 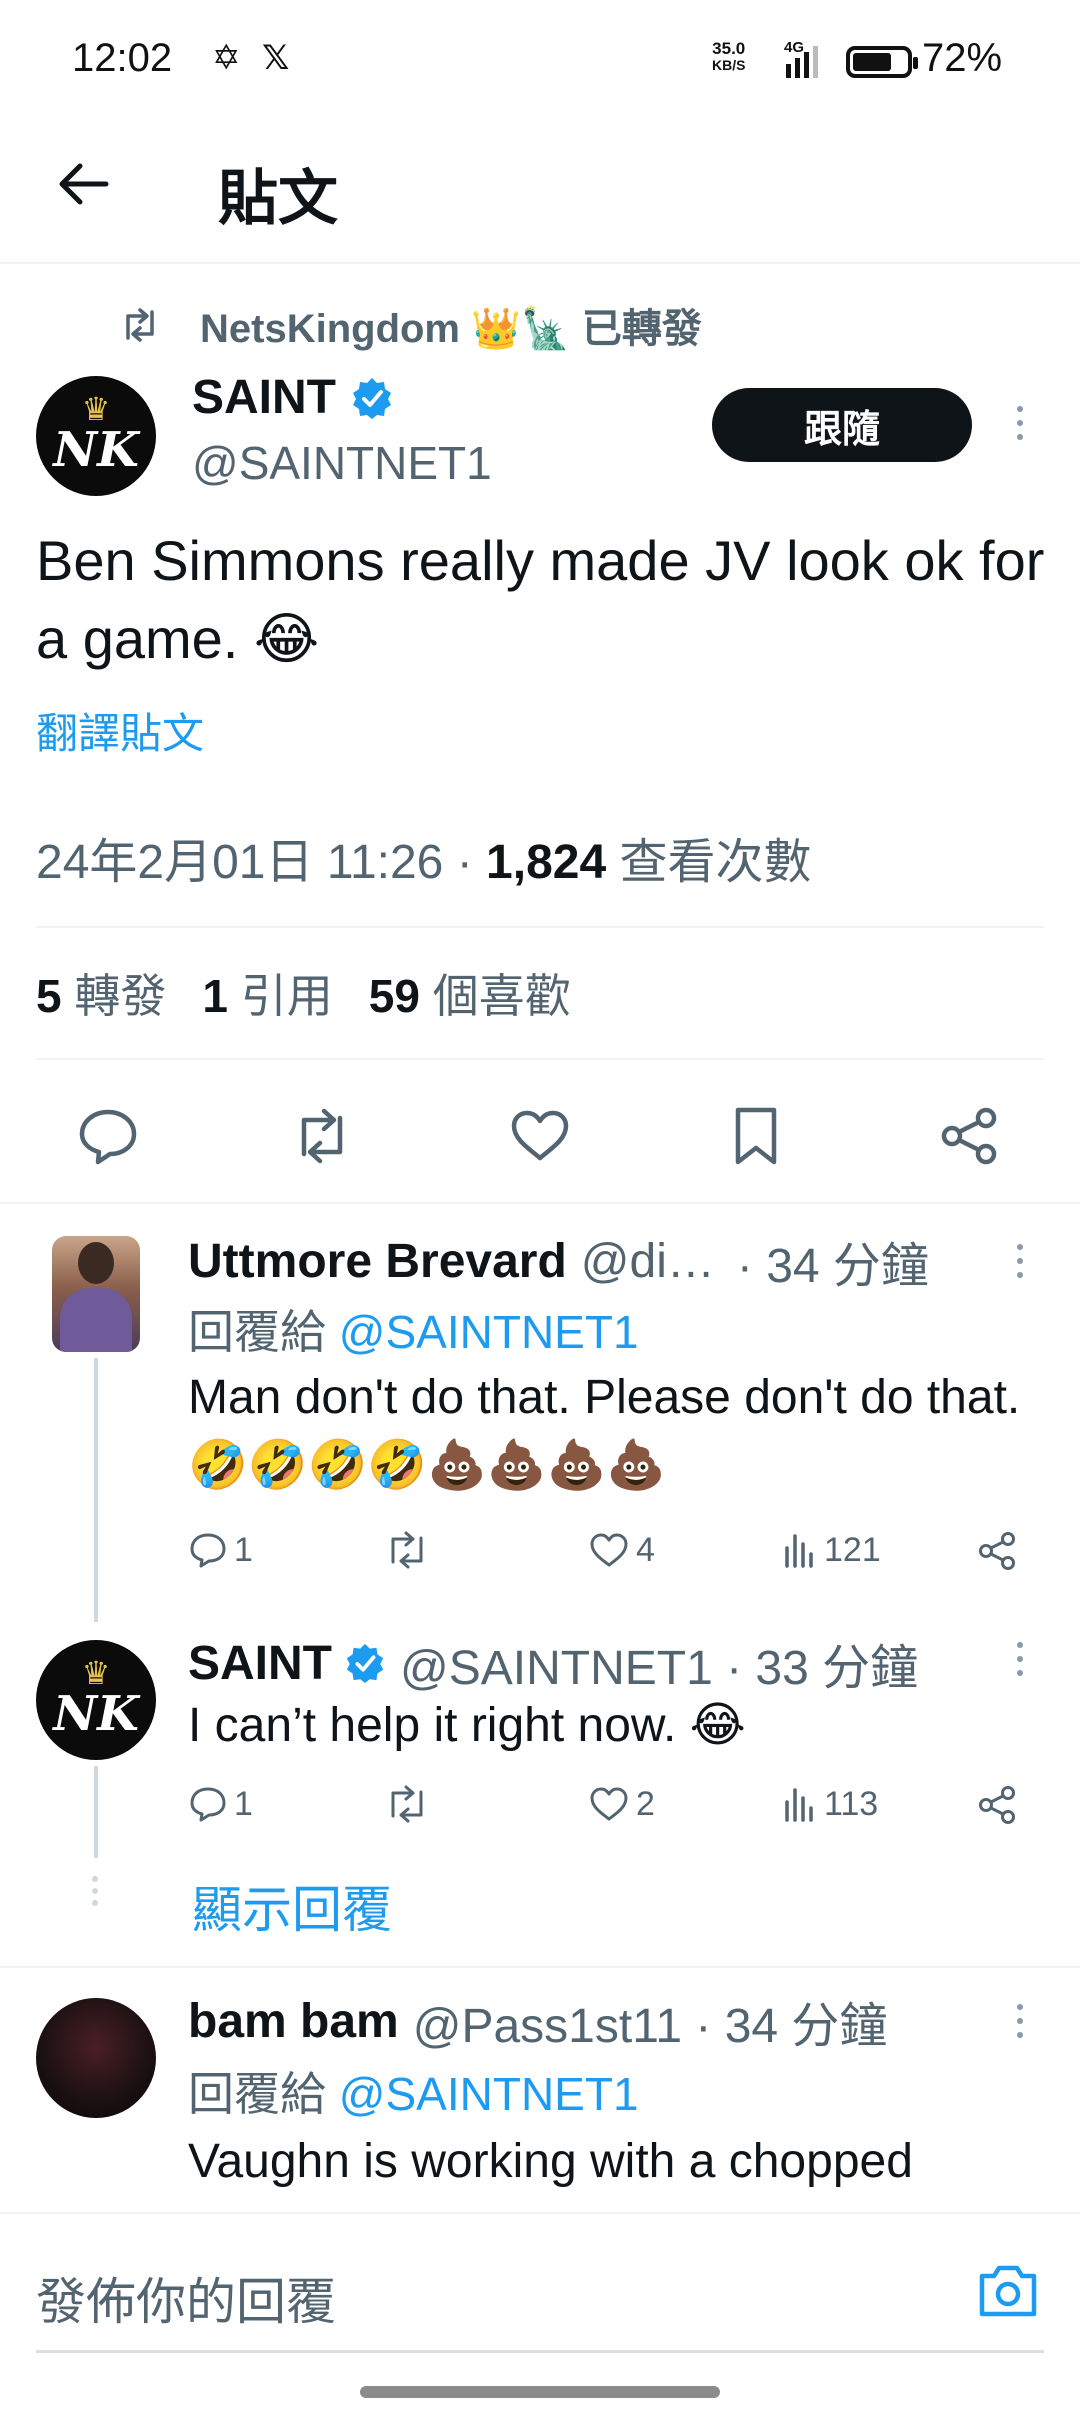 I want to click on network-speed: 35.0 KB/S, so click(x=728, y=57).